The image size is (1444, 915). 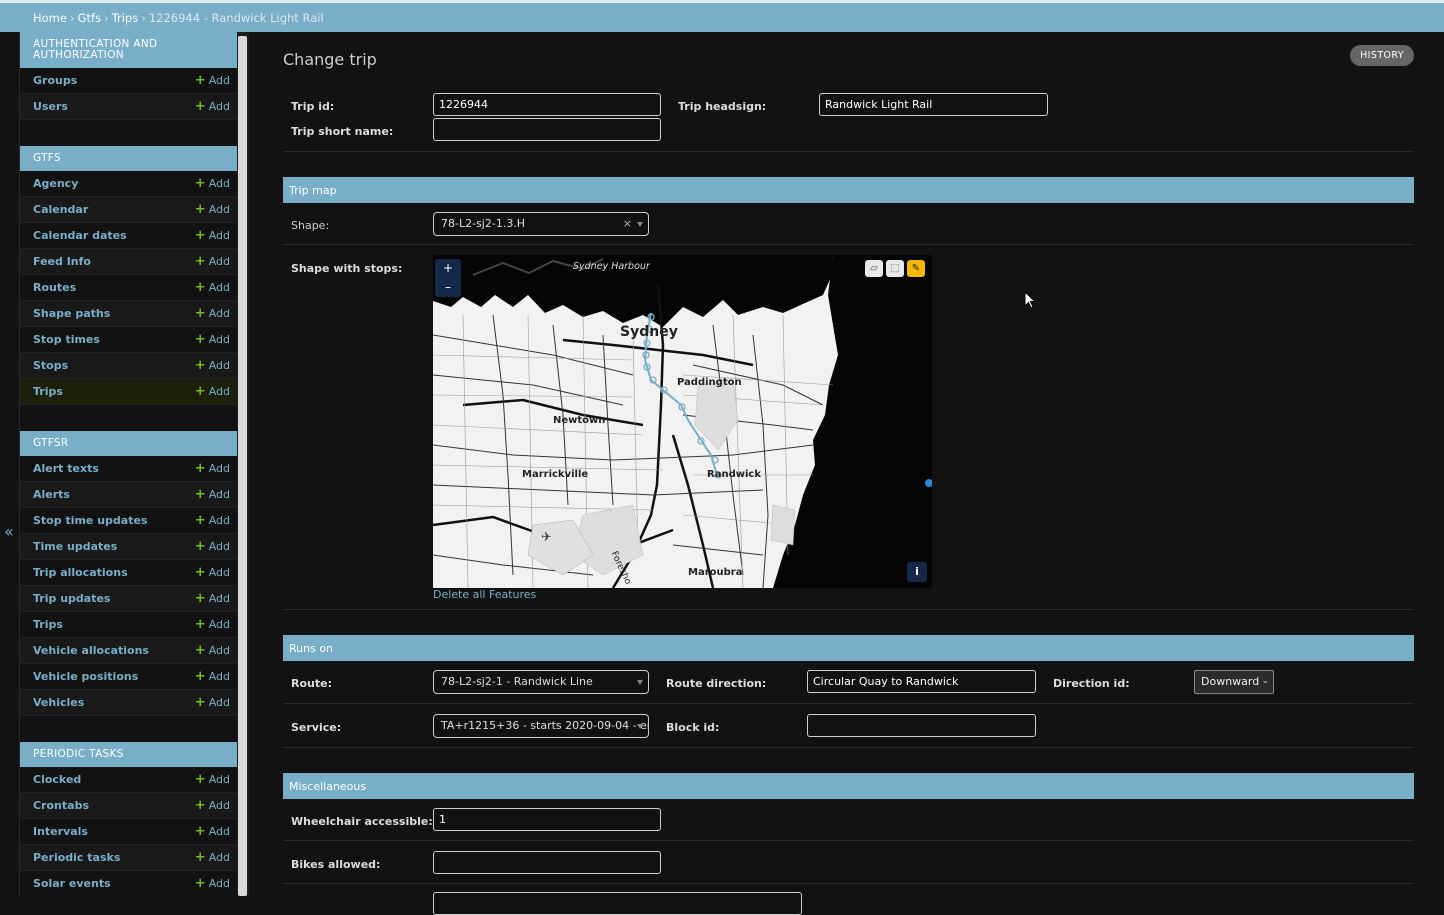 I want to click on wheelchair-input: 1, so click(x=547, y=819).